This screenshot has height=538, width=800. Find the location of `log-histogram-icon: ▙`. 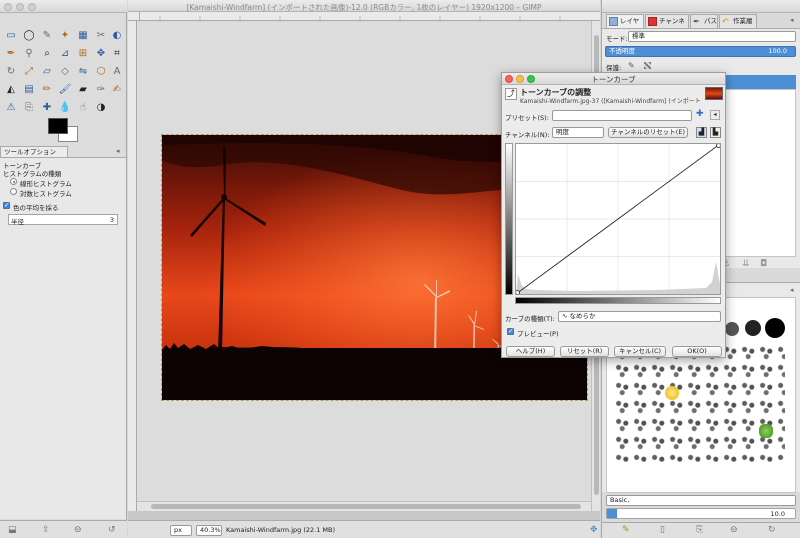

log-histogram-icon: ▙ is located at coordinates (715, 132).